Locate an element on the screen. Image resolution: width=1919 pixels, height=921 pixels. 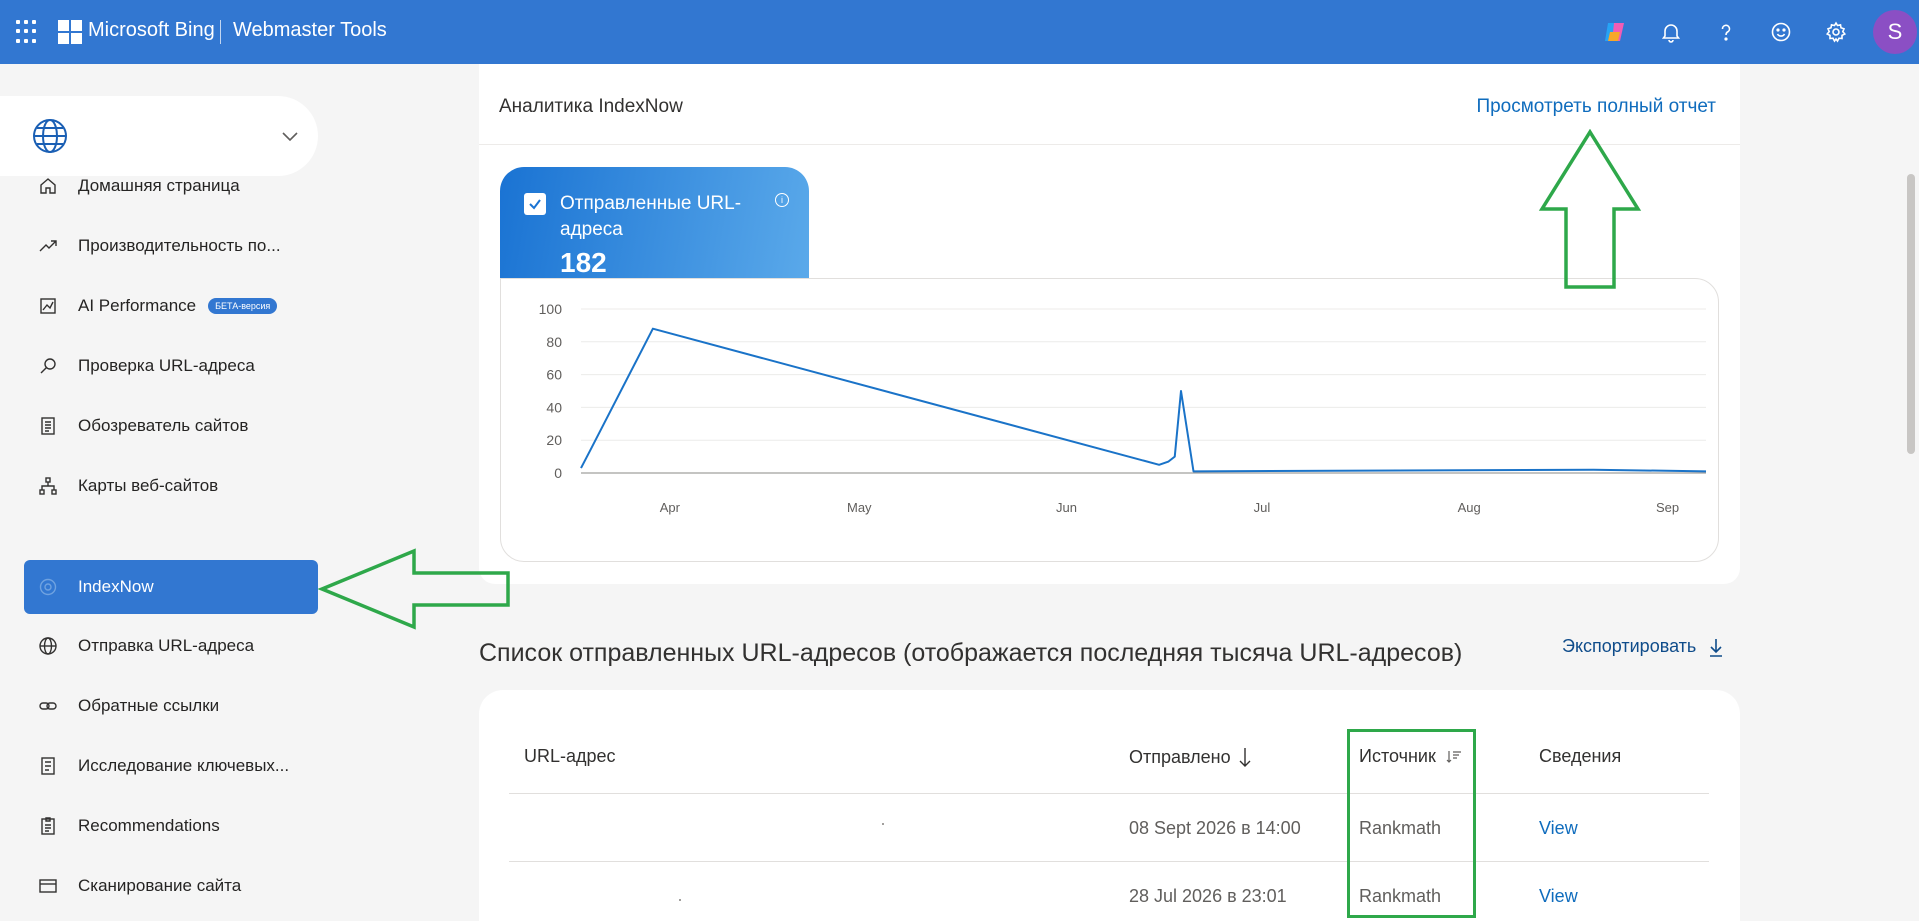
help-icon is located at coordinates (1726, 32).